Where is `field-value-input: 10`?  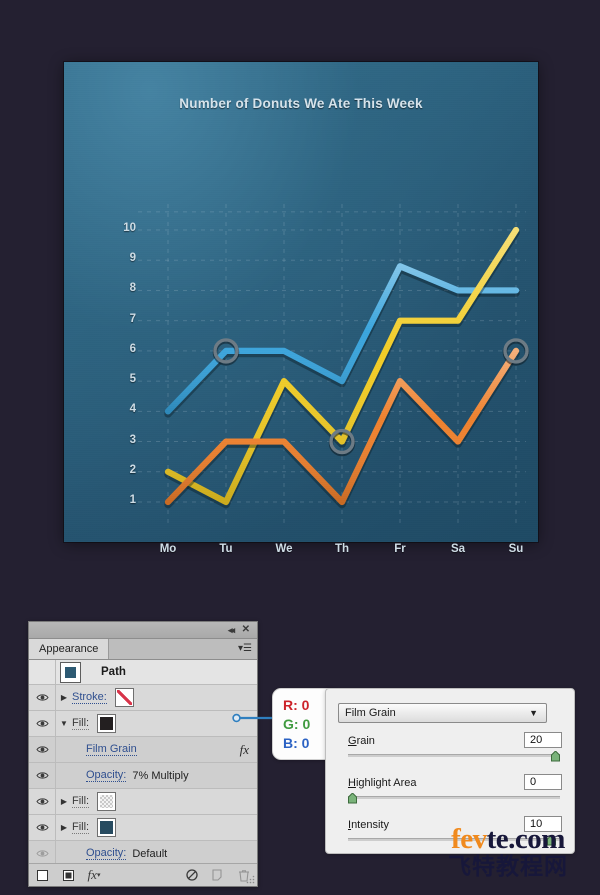
field-value-input: 10 is located at coordinates (543, 824).